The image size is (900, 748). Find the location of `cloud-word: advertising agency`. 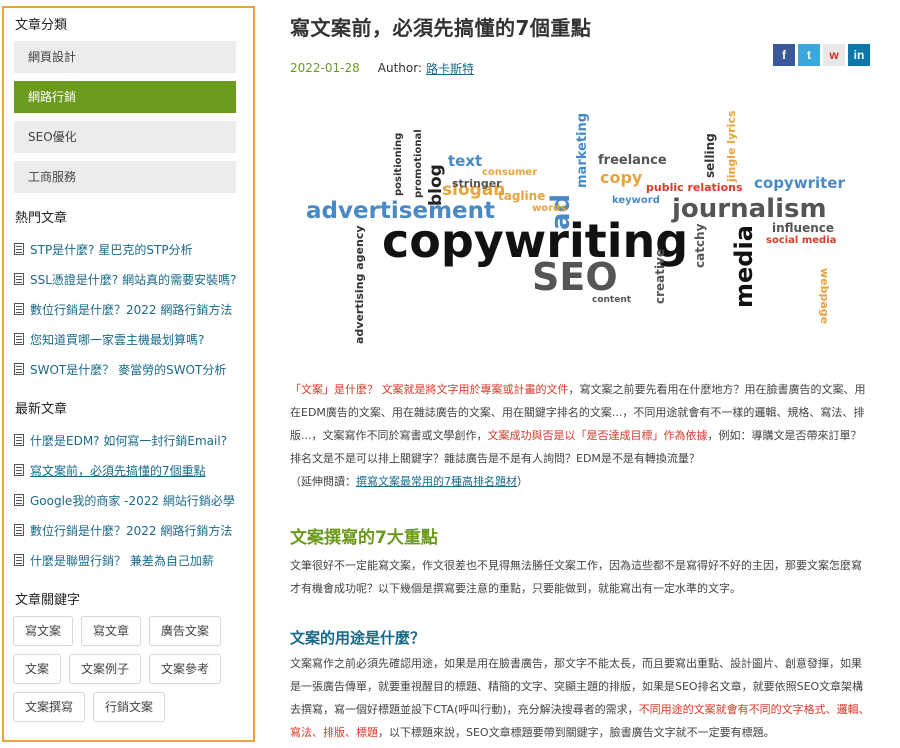

cloud-word: advertising agency is located at coordinates (359, 284).